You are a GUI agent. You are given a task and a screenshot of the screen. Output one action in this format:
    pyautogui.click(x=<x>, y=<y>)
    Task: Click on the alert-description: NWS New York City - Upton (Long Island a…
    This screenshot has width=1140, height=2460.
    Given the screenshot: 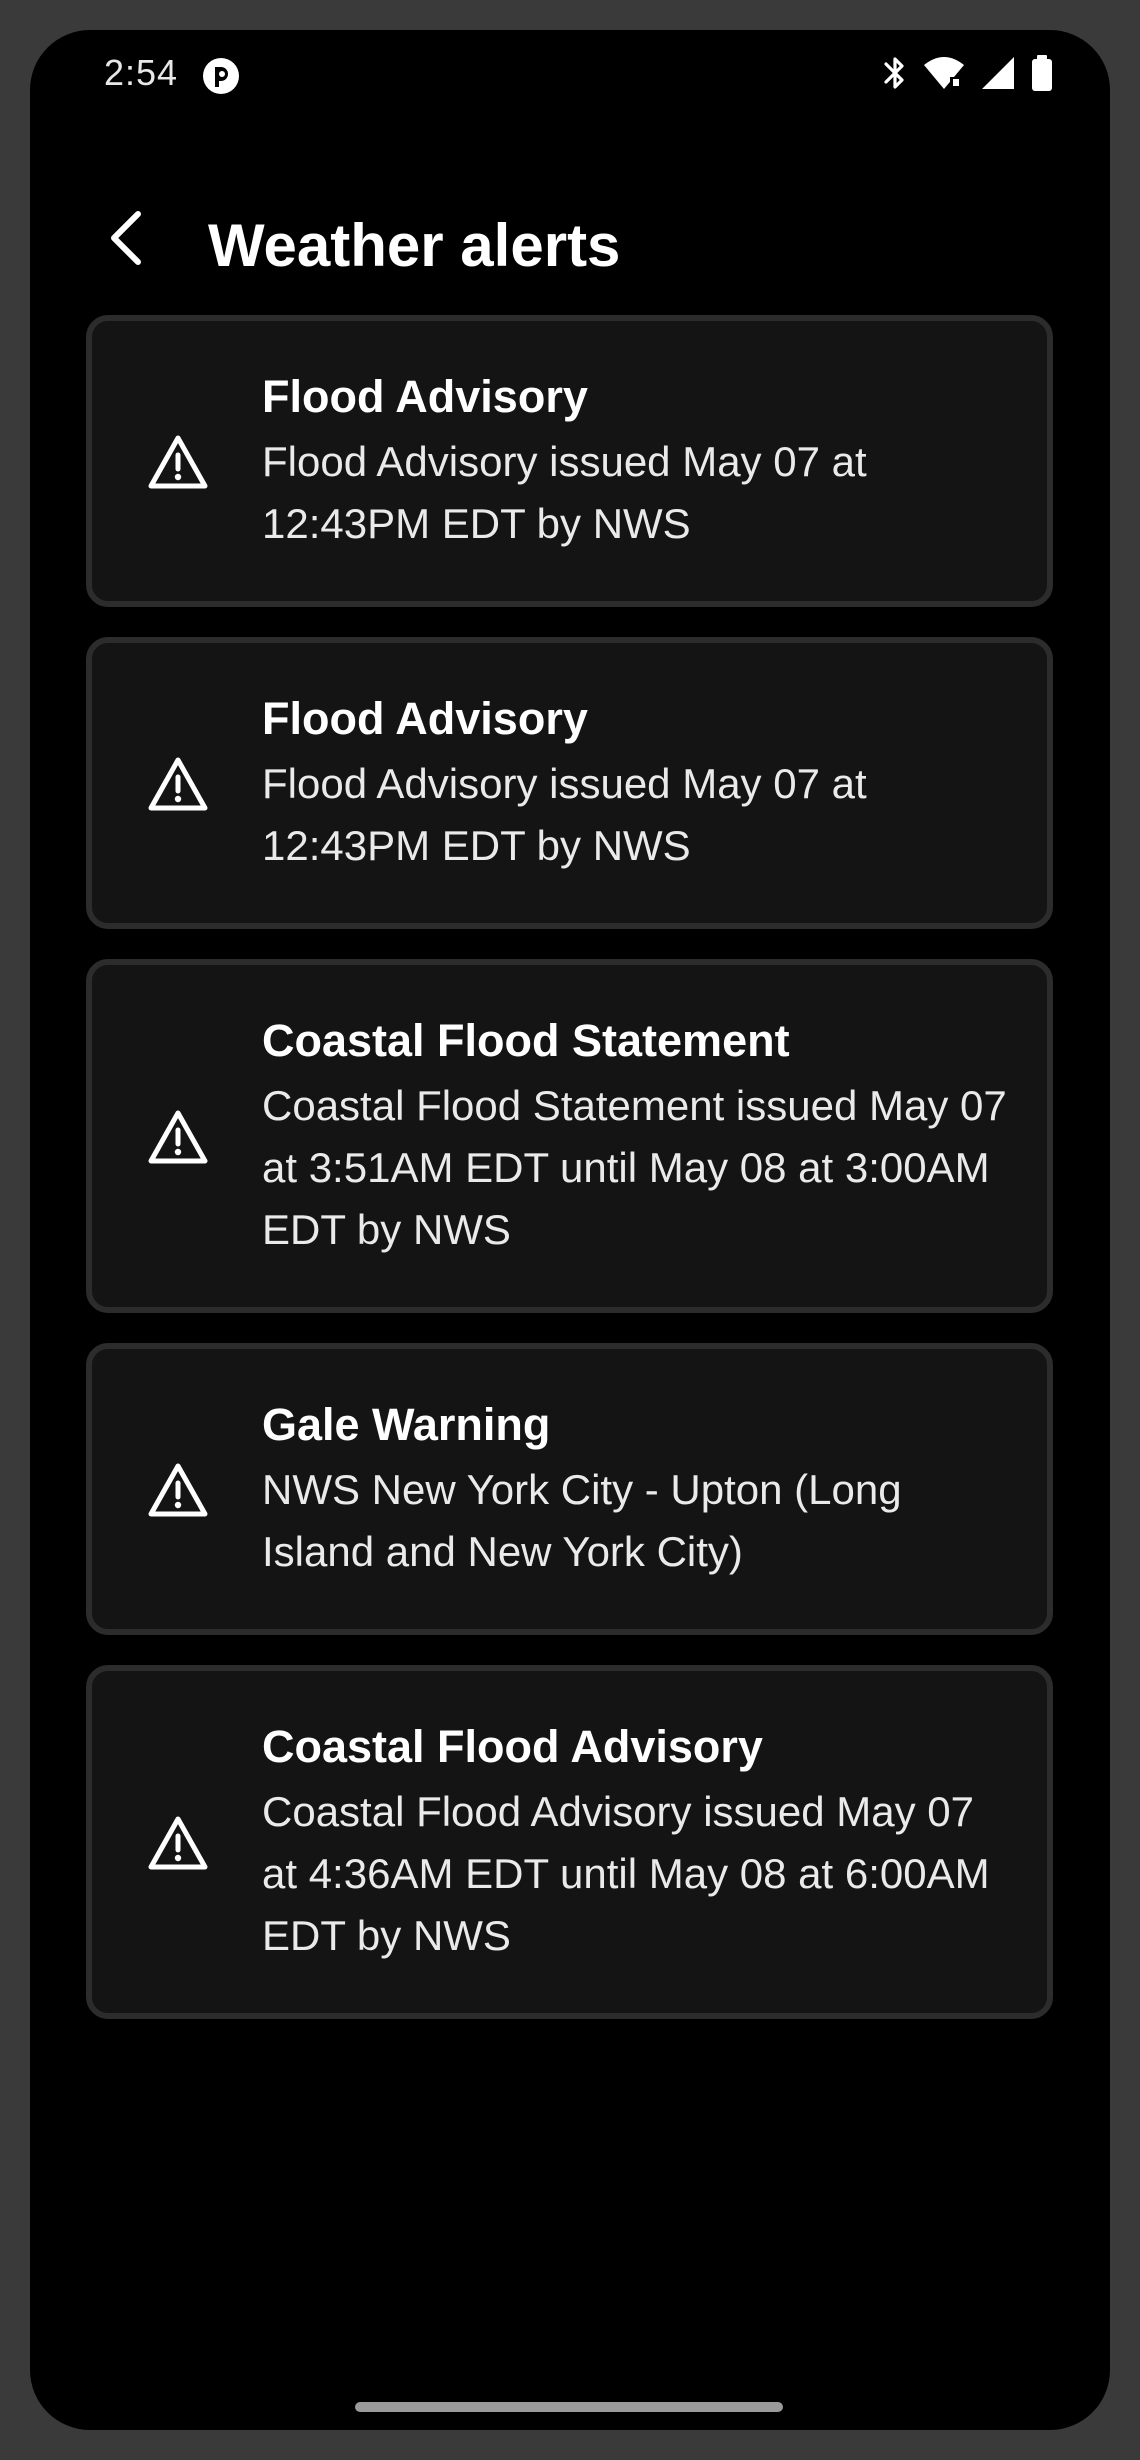 What is the action you would take?
    pyautogui.click(x=582, y=1520)
    